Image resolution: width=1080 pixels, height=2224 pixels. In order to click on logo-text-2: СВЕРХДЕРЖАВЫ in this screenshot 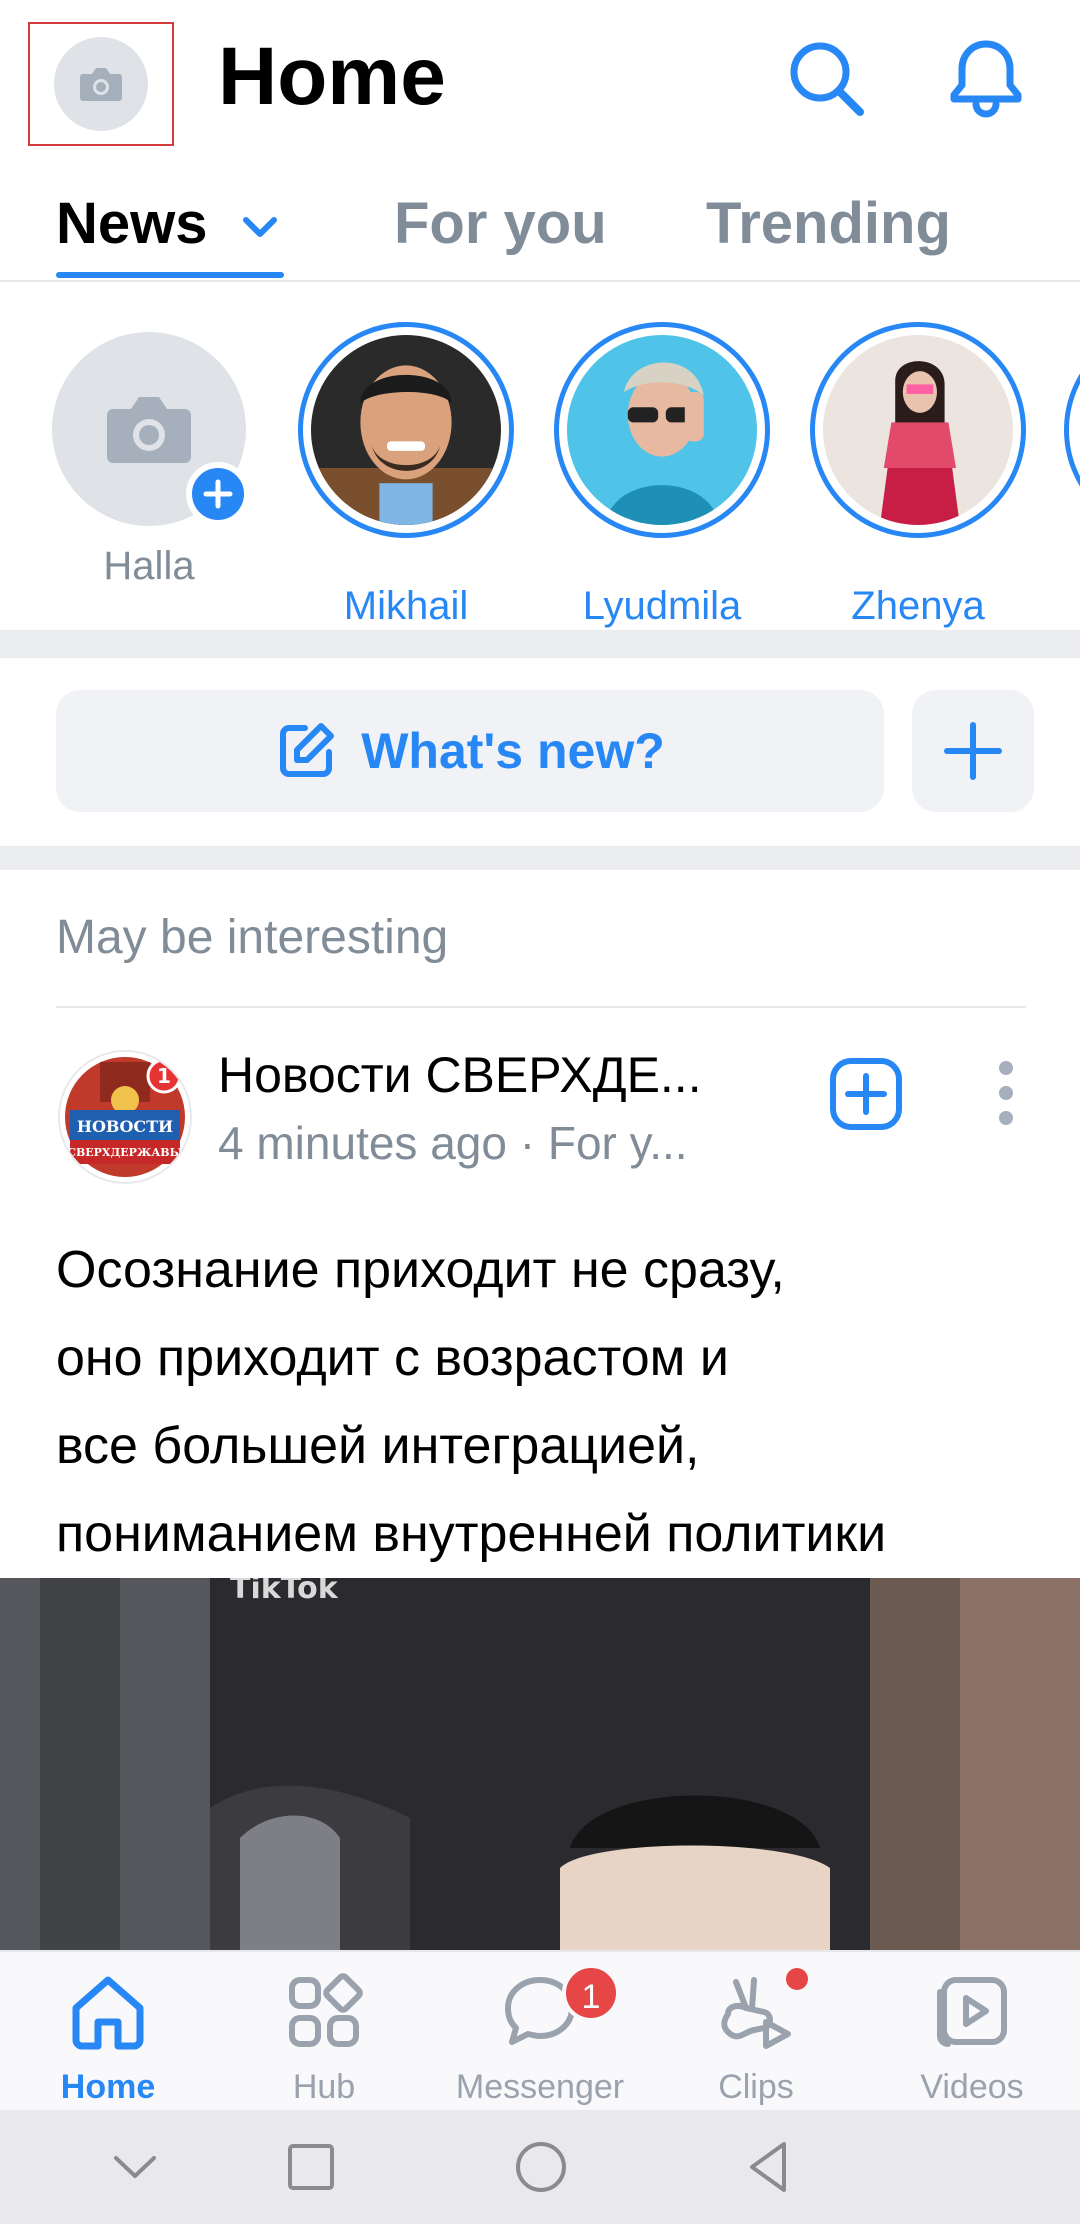, I will do `click(125, 1152)`.